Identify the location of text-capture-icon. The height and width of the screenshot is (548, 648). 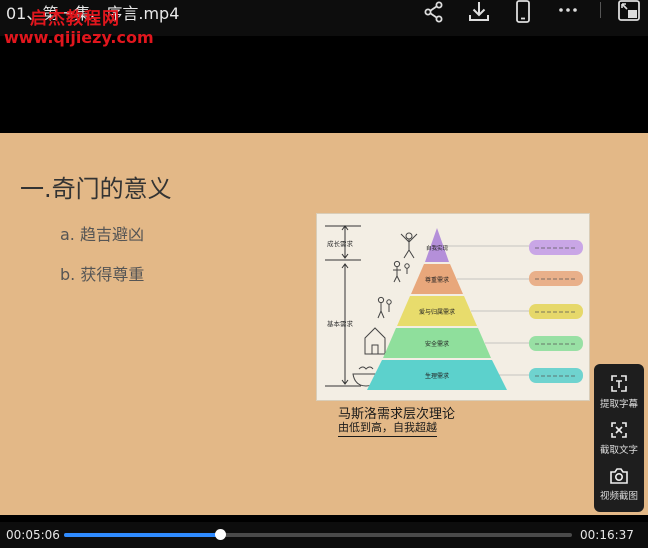
(619, 430).